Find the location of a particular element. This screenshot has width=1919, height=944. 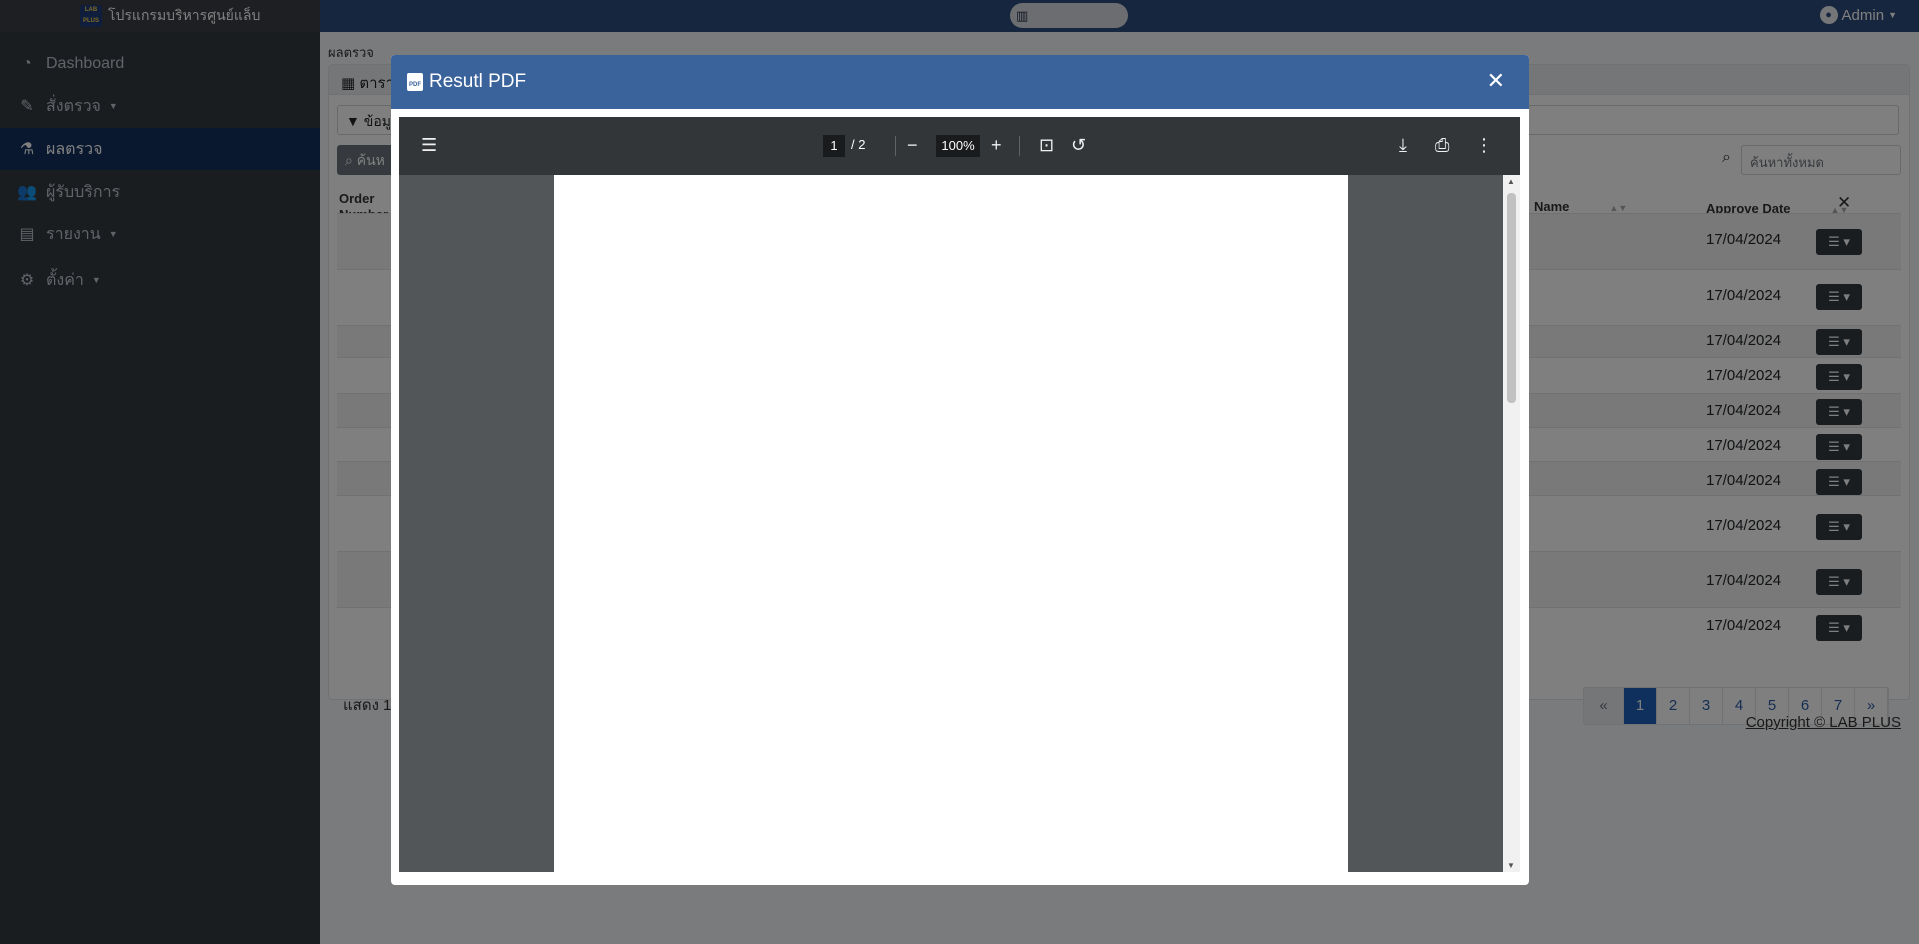

close-icon: ✕ is located at coordinates (1496, 81).